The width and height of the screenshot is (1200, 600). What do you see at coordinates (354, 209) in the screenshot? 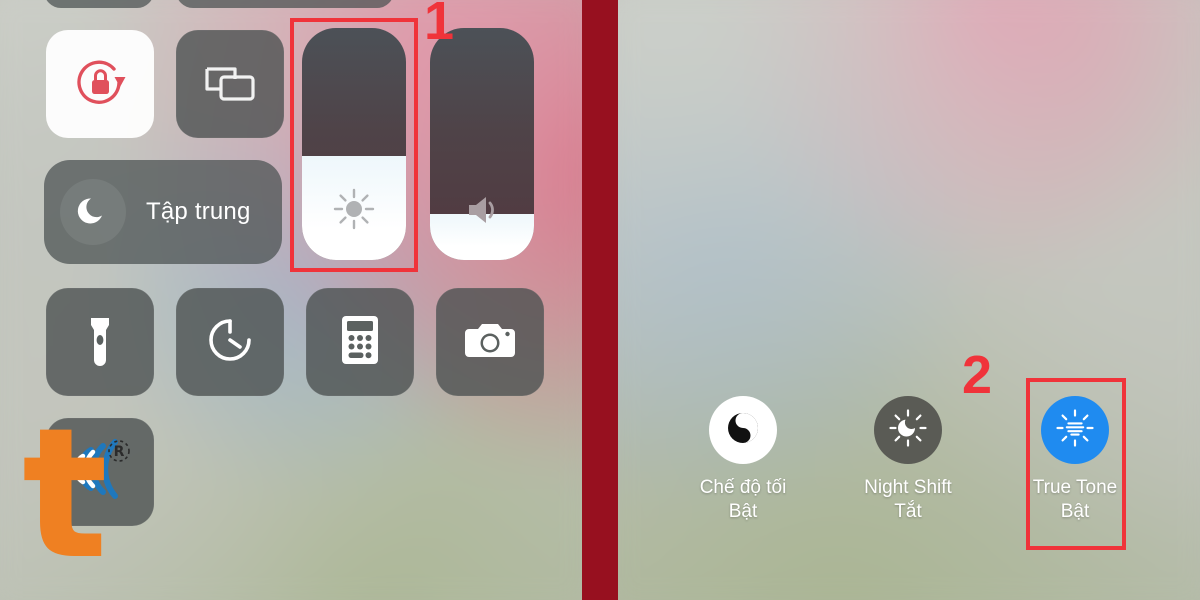
I see `brightness-sun-icon` at bounding box center [354, 209].